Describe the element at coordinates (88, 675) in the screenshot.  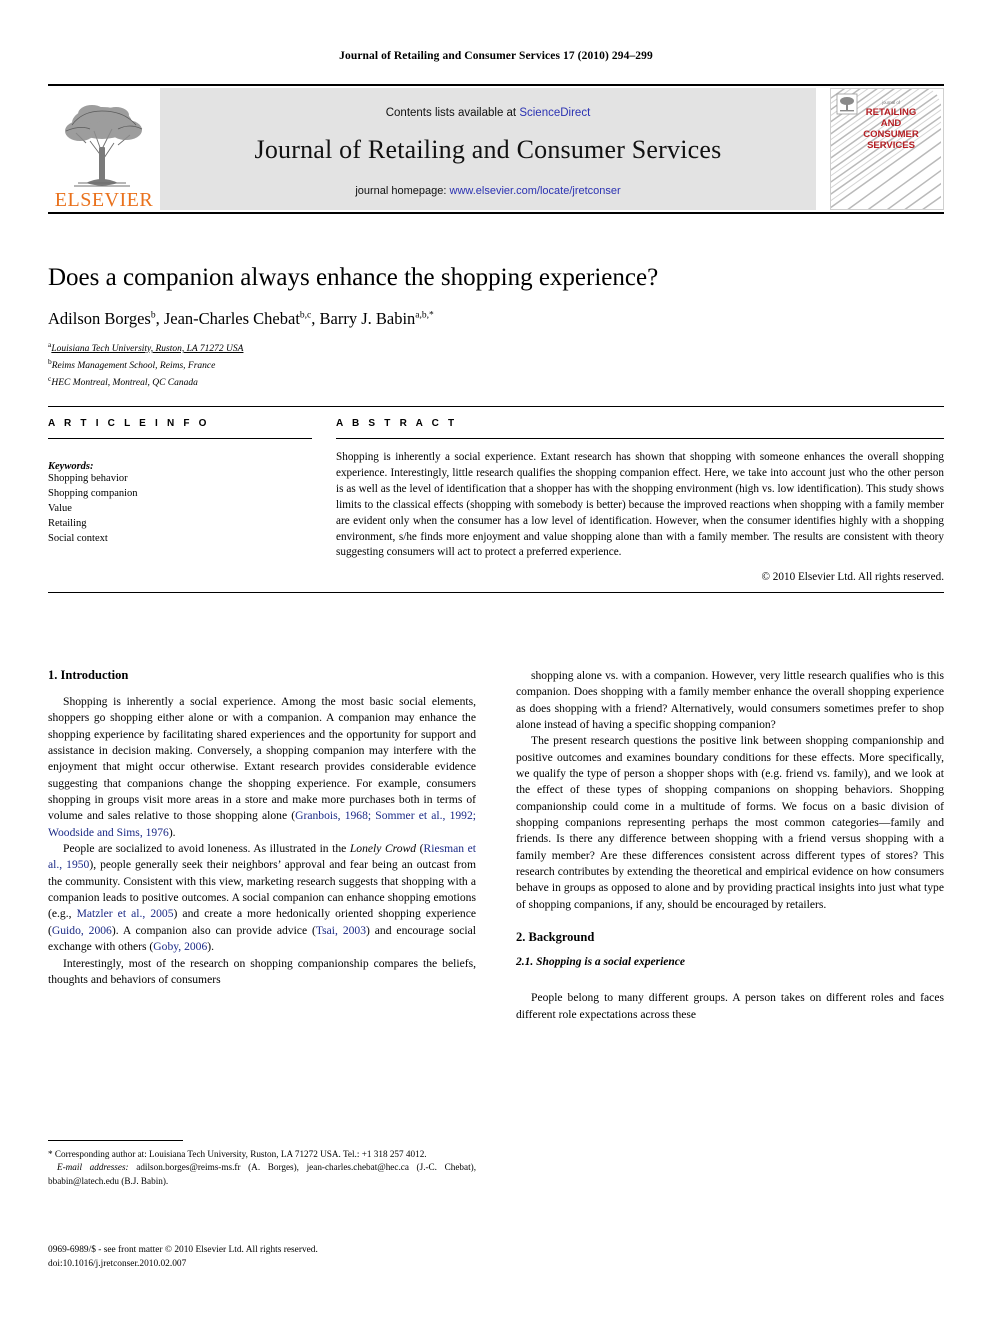
I see `section-heading-introduction: 1. Introduction` at that location.